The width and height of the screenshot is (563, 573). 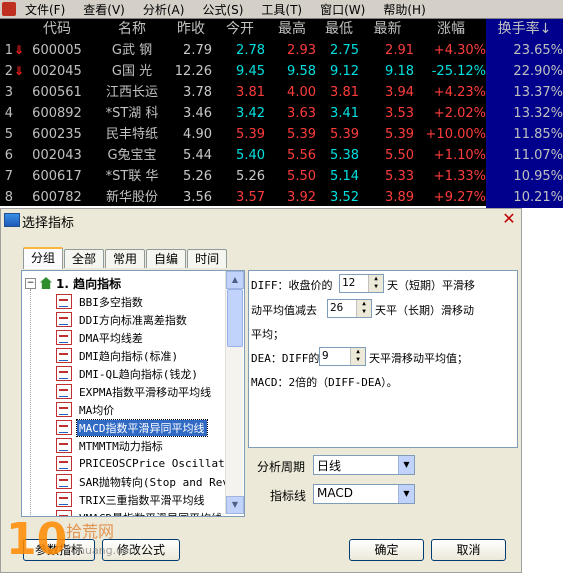 What do you see at coordinates (292, 29) in the screenshot?
I see `header-high: 最高` at bounding box center [292, 29].